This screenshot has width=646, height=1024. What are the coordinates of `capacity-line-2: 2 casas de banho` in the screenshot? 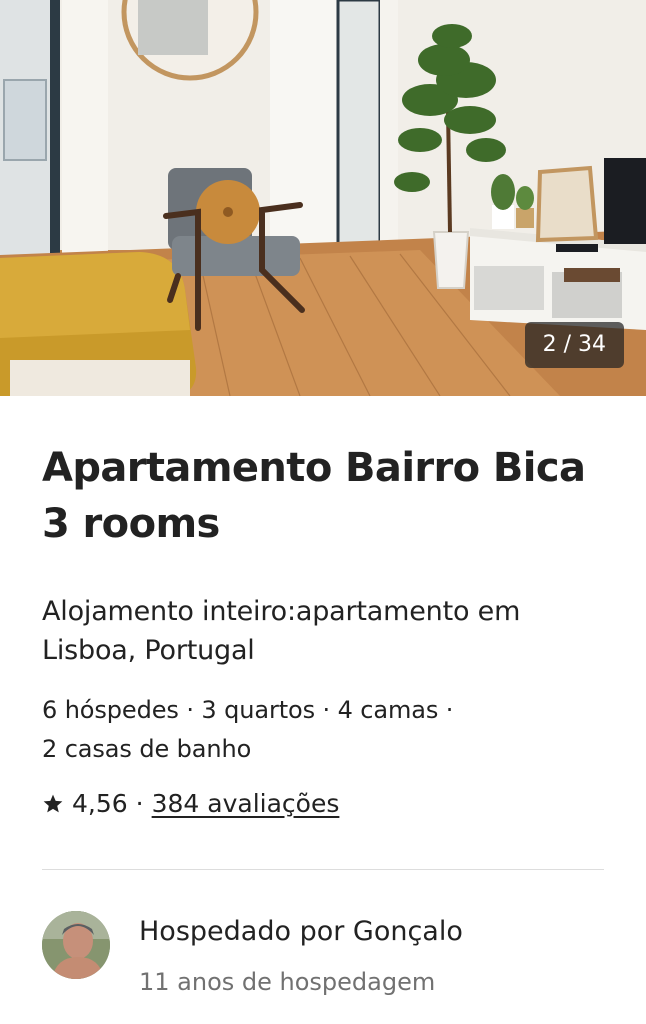 It's located at (147, 749).